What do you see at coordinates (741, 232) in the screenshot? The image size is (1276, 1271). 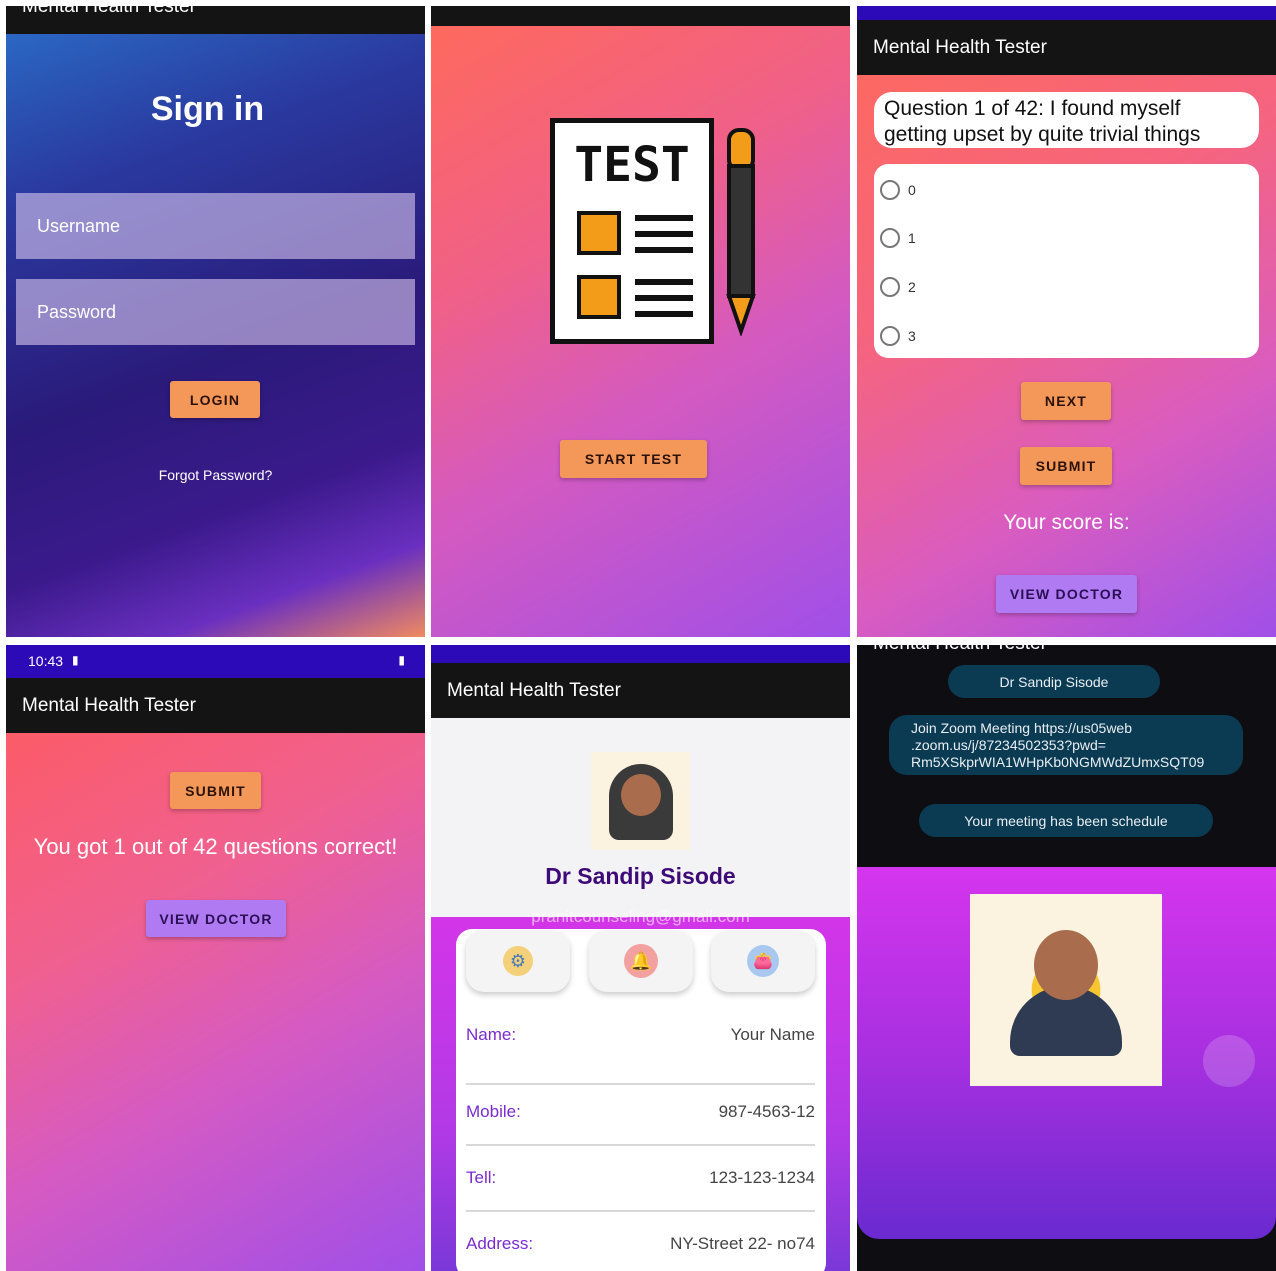 I see `pencil-icon` at bounding box center [741, 232].